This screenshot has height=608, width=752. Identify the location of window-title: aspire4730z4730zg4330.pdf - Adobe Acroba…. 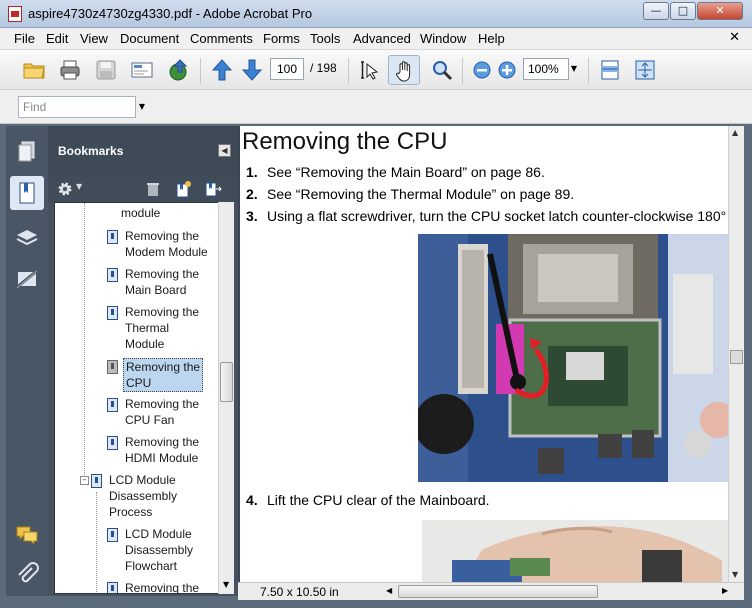
(170, 13).